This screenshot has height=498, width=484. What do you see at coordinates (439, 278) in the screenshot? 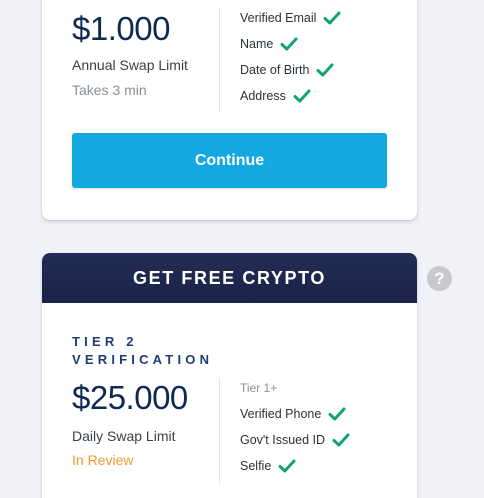
I see `question-circle-icon: ?` at bounding box center [439, 278].